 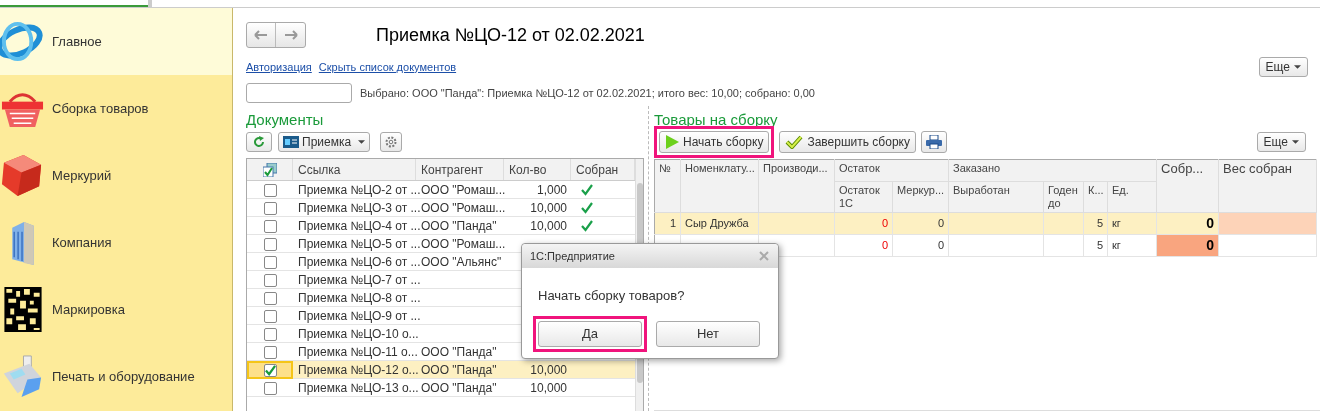 I want to click on sidebar-item: Главное, so click(x=116, y=41).